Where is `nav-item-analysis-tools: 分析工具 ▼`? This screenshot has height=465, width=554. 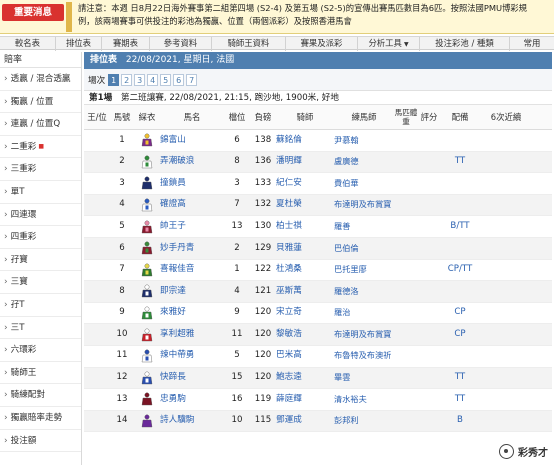 nav-item-analysis-tools: 分析工具 ▼ is located at coordinates (389, 44).